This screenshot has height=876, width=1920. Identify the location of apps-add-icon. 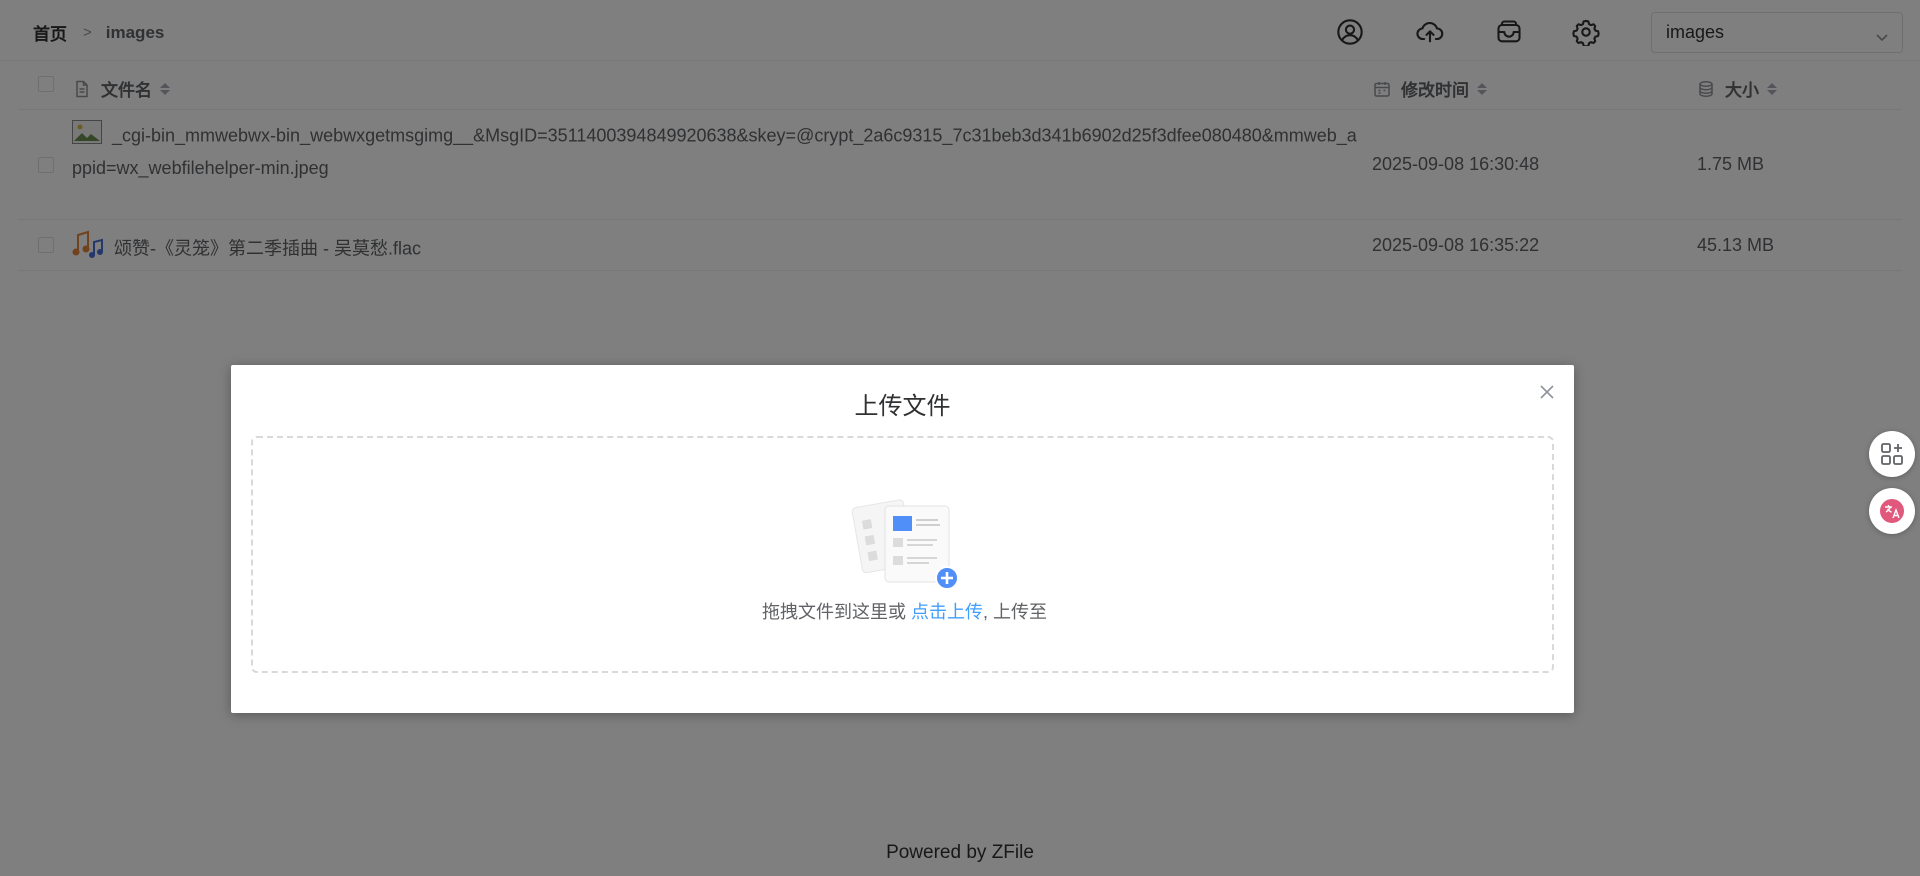
(1892, 454).